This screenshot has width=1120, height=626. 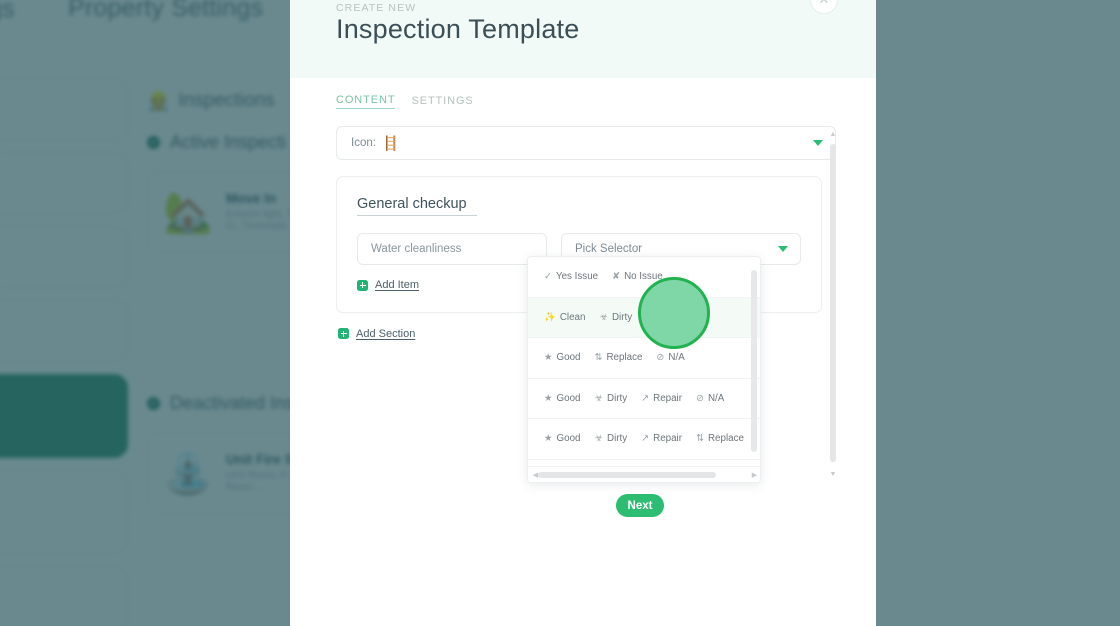 I want to click on icon-select-field: Icon: 🪜, so click(x=586, y=143).